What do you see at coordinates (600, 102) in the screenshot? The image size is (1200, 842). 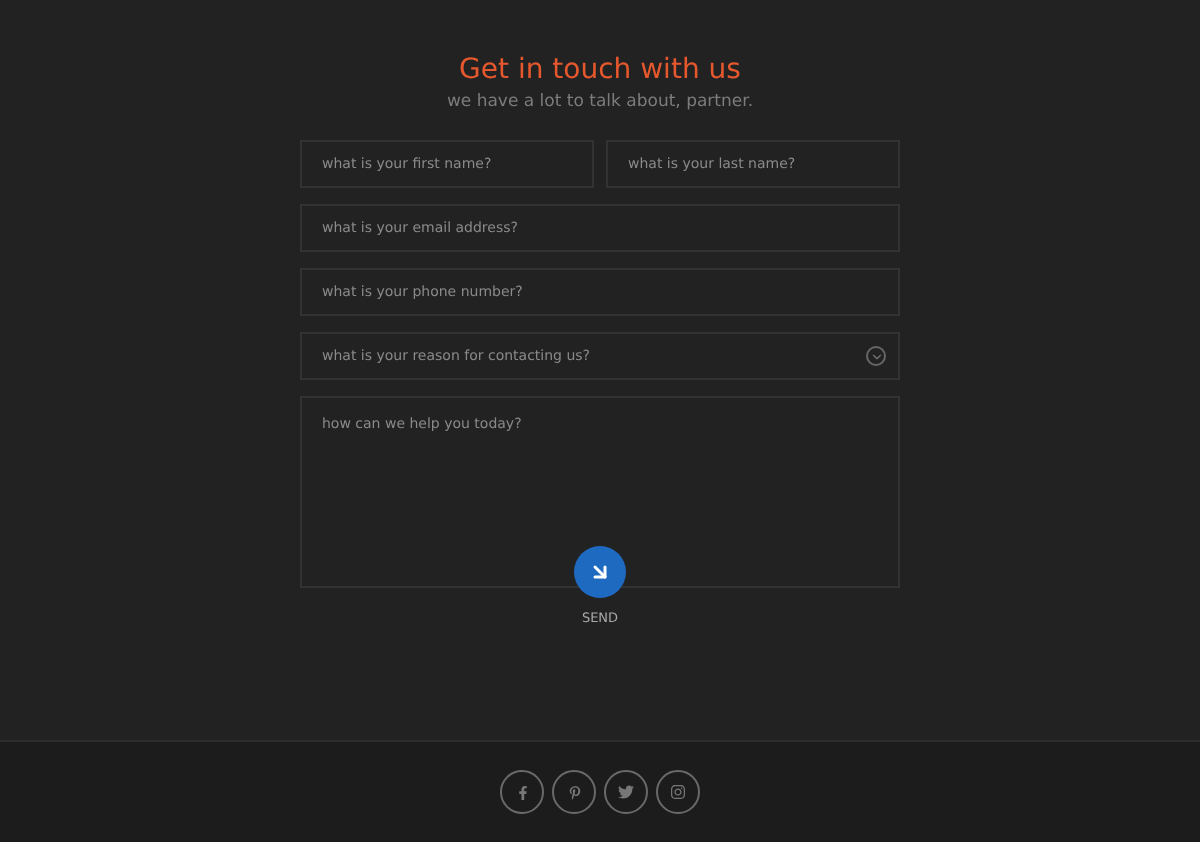 I see `page-subtitle: we have a lot to talk about, partner.` at bounding box center [600, 102].